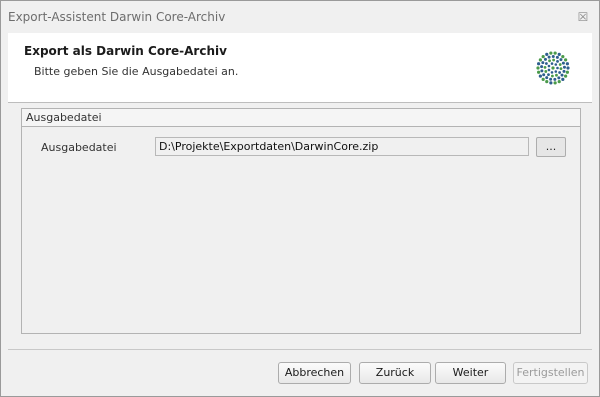 This screenshot has width=600, height=397. What do you see at coordinates (79, 147) in the screenshot?
I see `output-file-label: Ausgabedatei` at bounding box center [79, 147].